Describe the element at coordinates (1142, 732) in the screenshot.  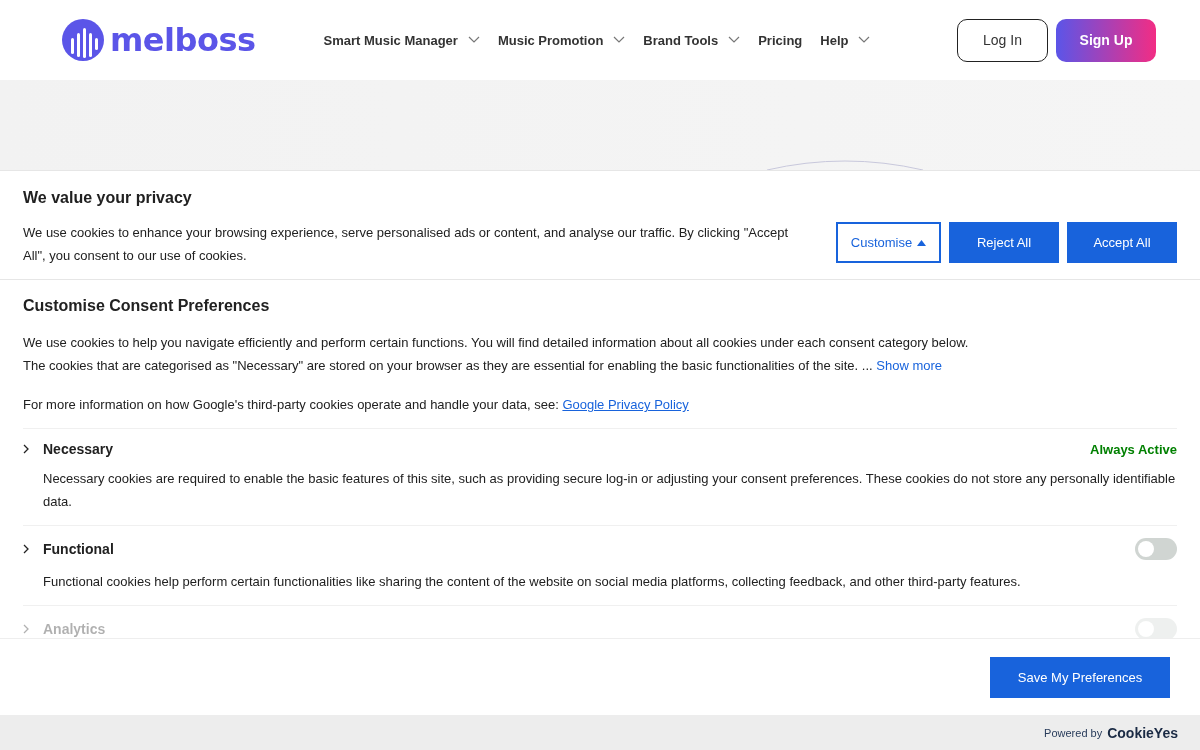
I see `brand-logo: CookieYes` at that location.